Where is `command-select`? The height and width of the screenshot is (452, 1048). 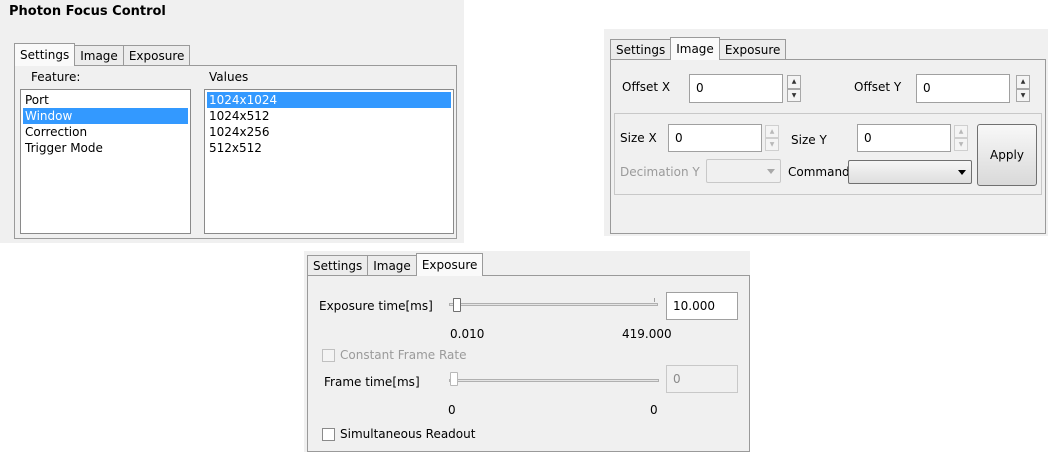
command-select is located at coordinates (910, 172).